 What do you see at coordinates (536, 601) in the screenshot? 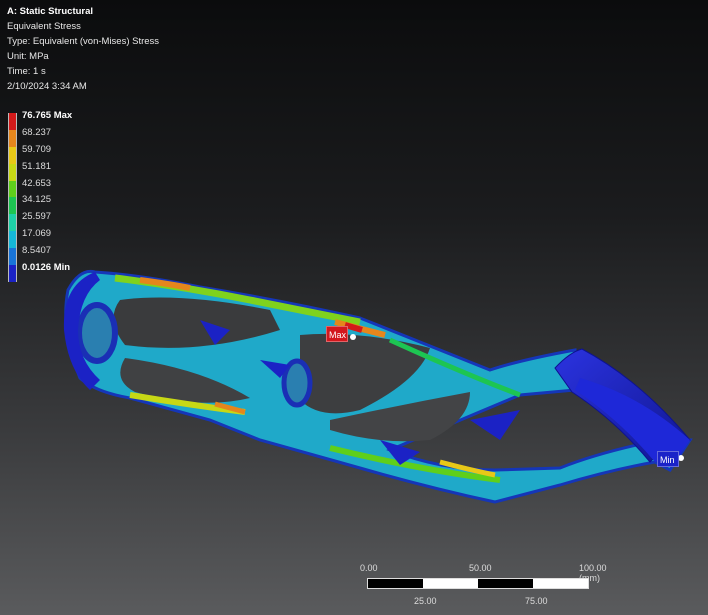
I see `scale-label: 75.00` at bounding box center [536, 601].